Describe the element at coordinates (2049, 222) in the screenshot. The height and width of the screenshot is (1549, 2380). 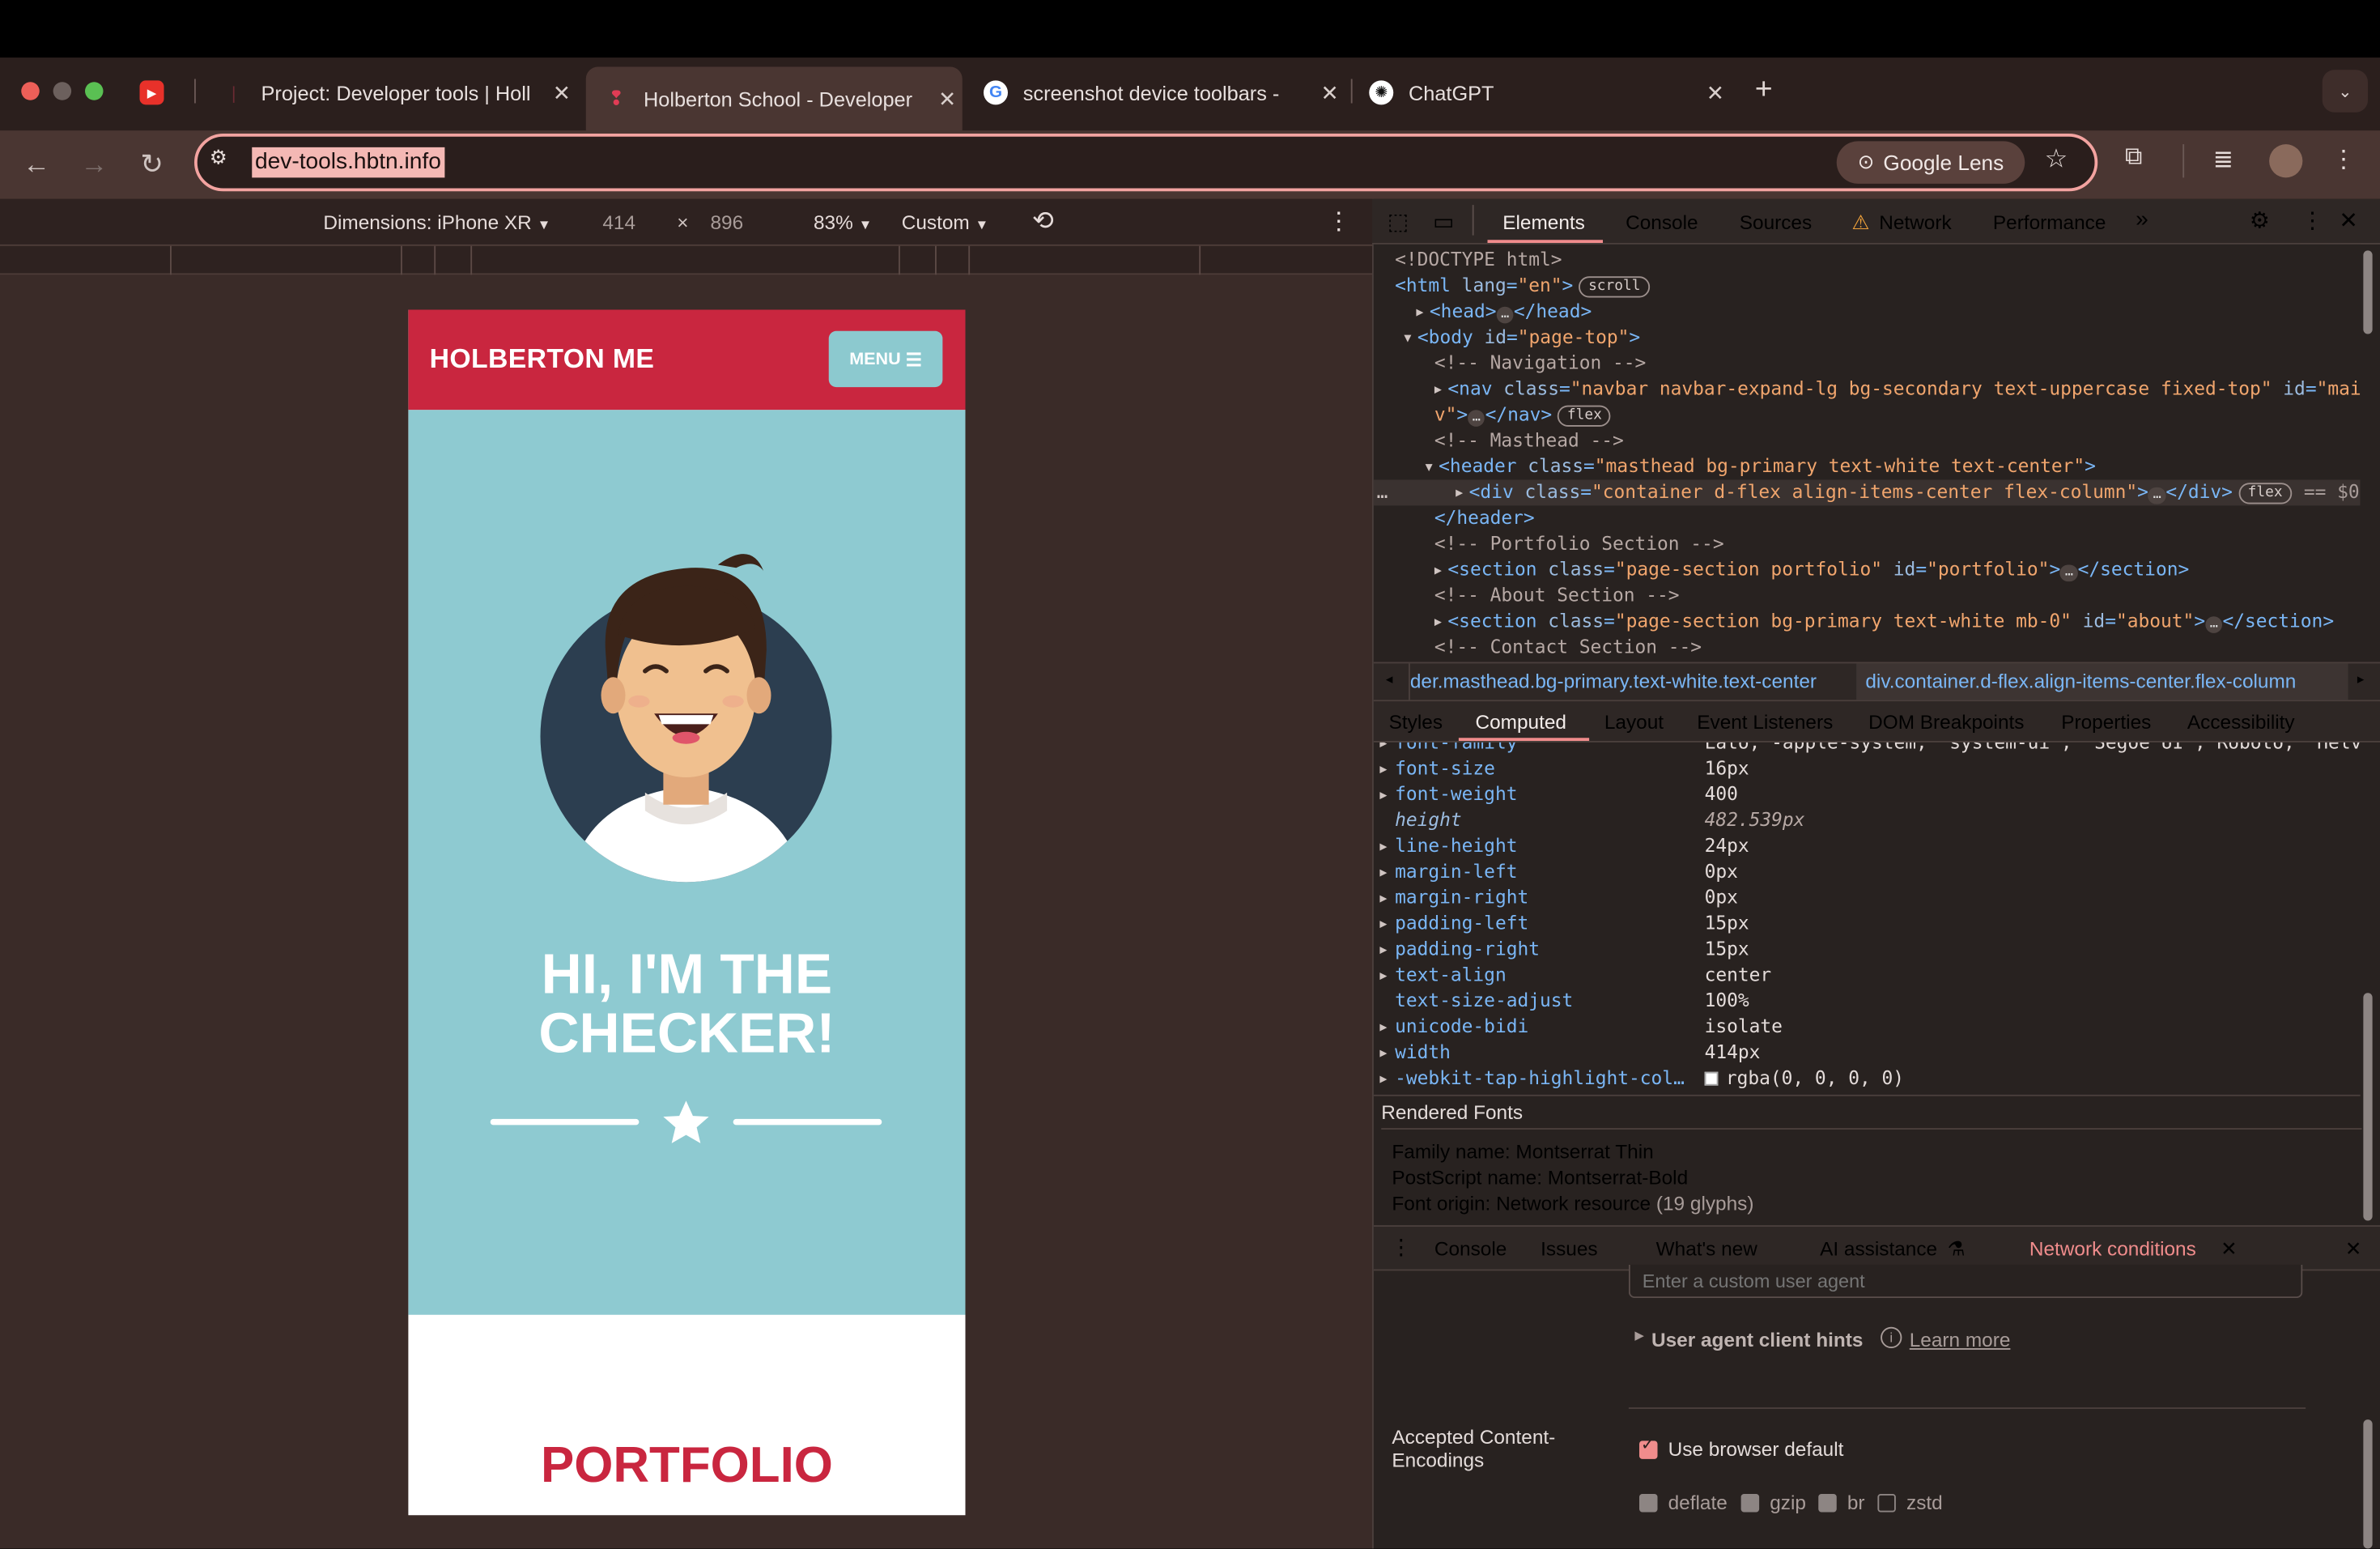
I see `tab-performance: Performance` at that location.